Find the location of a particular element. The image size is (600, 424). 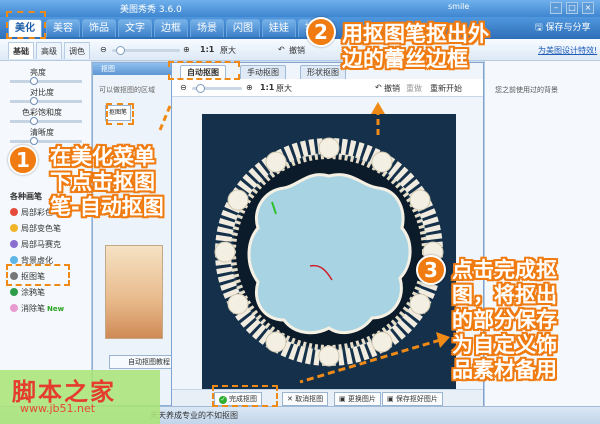

watermark-url: www.jb51.net is located at coordinates (58, 408).